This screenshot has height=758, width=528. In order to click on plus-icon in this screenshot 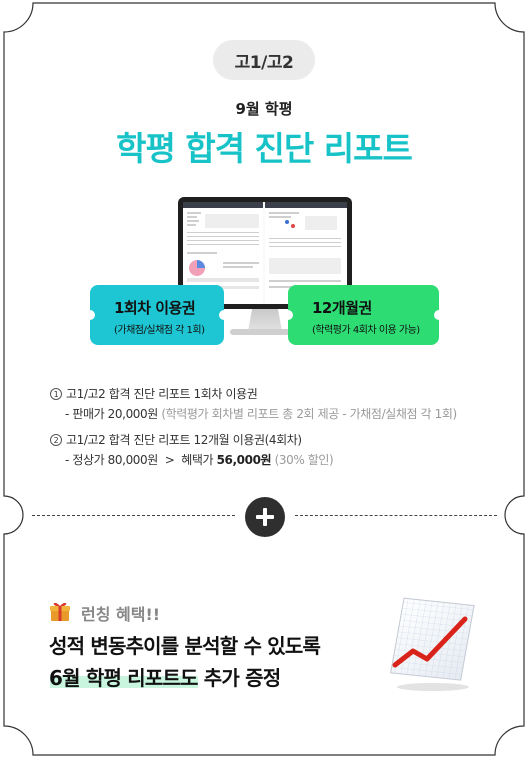, I will do `click(265, 517)`.